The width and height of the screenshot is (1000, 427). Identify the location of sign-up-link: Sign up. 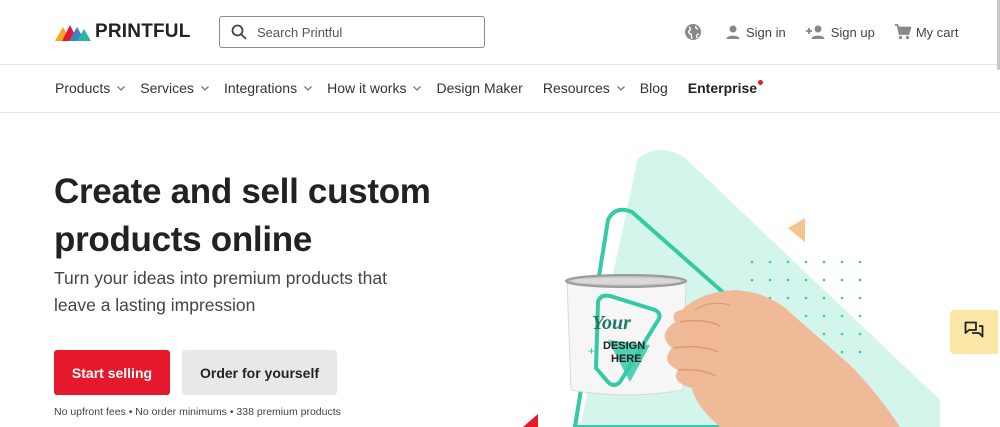
(840, 32).